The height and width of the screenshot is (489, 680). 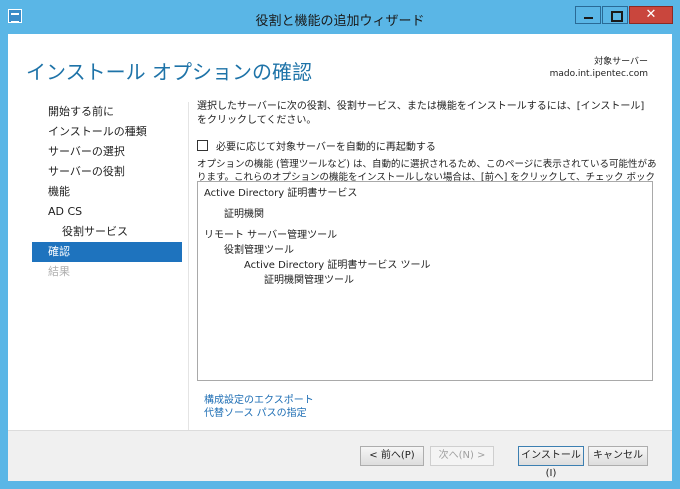 What do you see at coordinates (340, 455) in the screenshot?
I see `wizard-footer: < 前へ(P) 次へ(N) > インストール(I) キャンセル` at bounding box center [340, 455].